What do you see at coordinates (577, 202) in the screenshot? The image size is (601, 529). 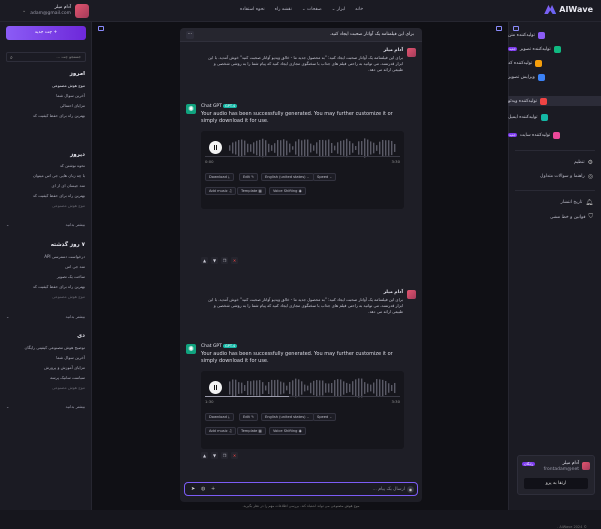 I see `changelog-link: 🔔︎ تاریخ انتشار` at bounding box center [577, 202].